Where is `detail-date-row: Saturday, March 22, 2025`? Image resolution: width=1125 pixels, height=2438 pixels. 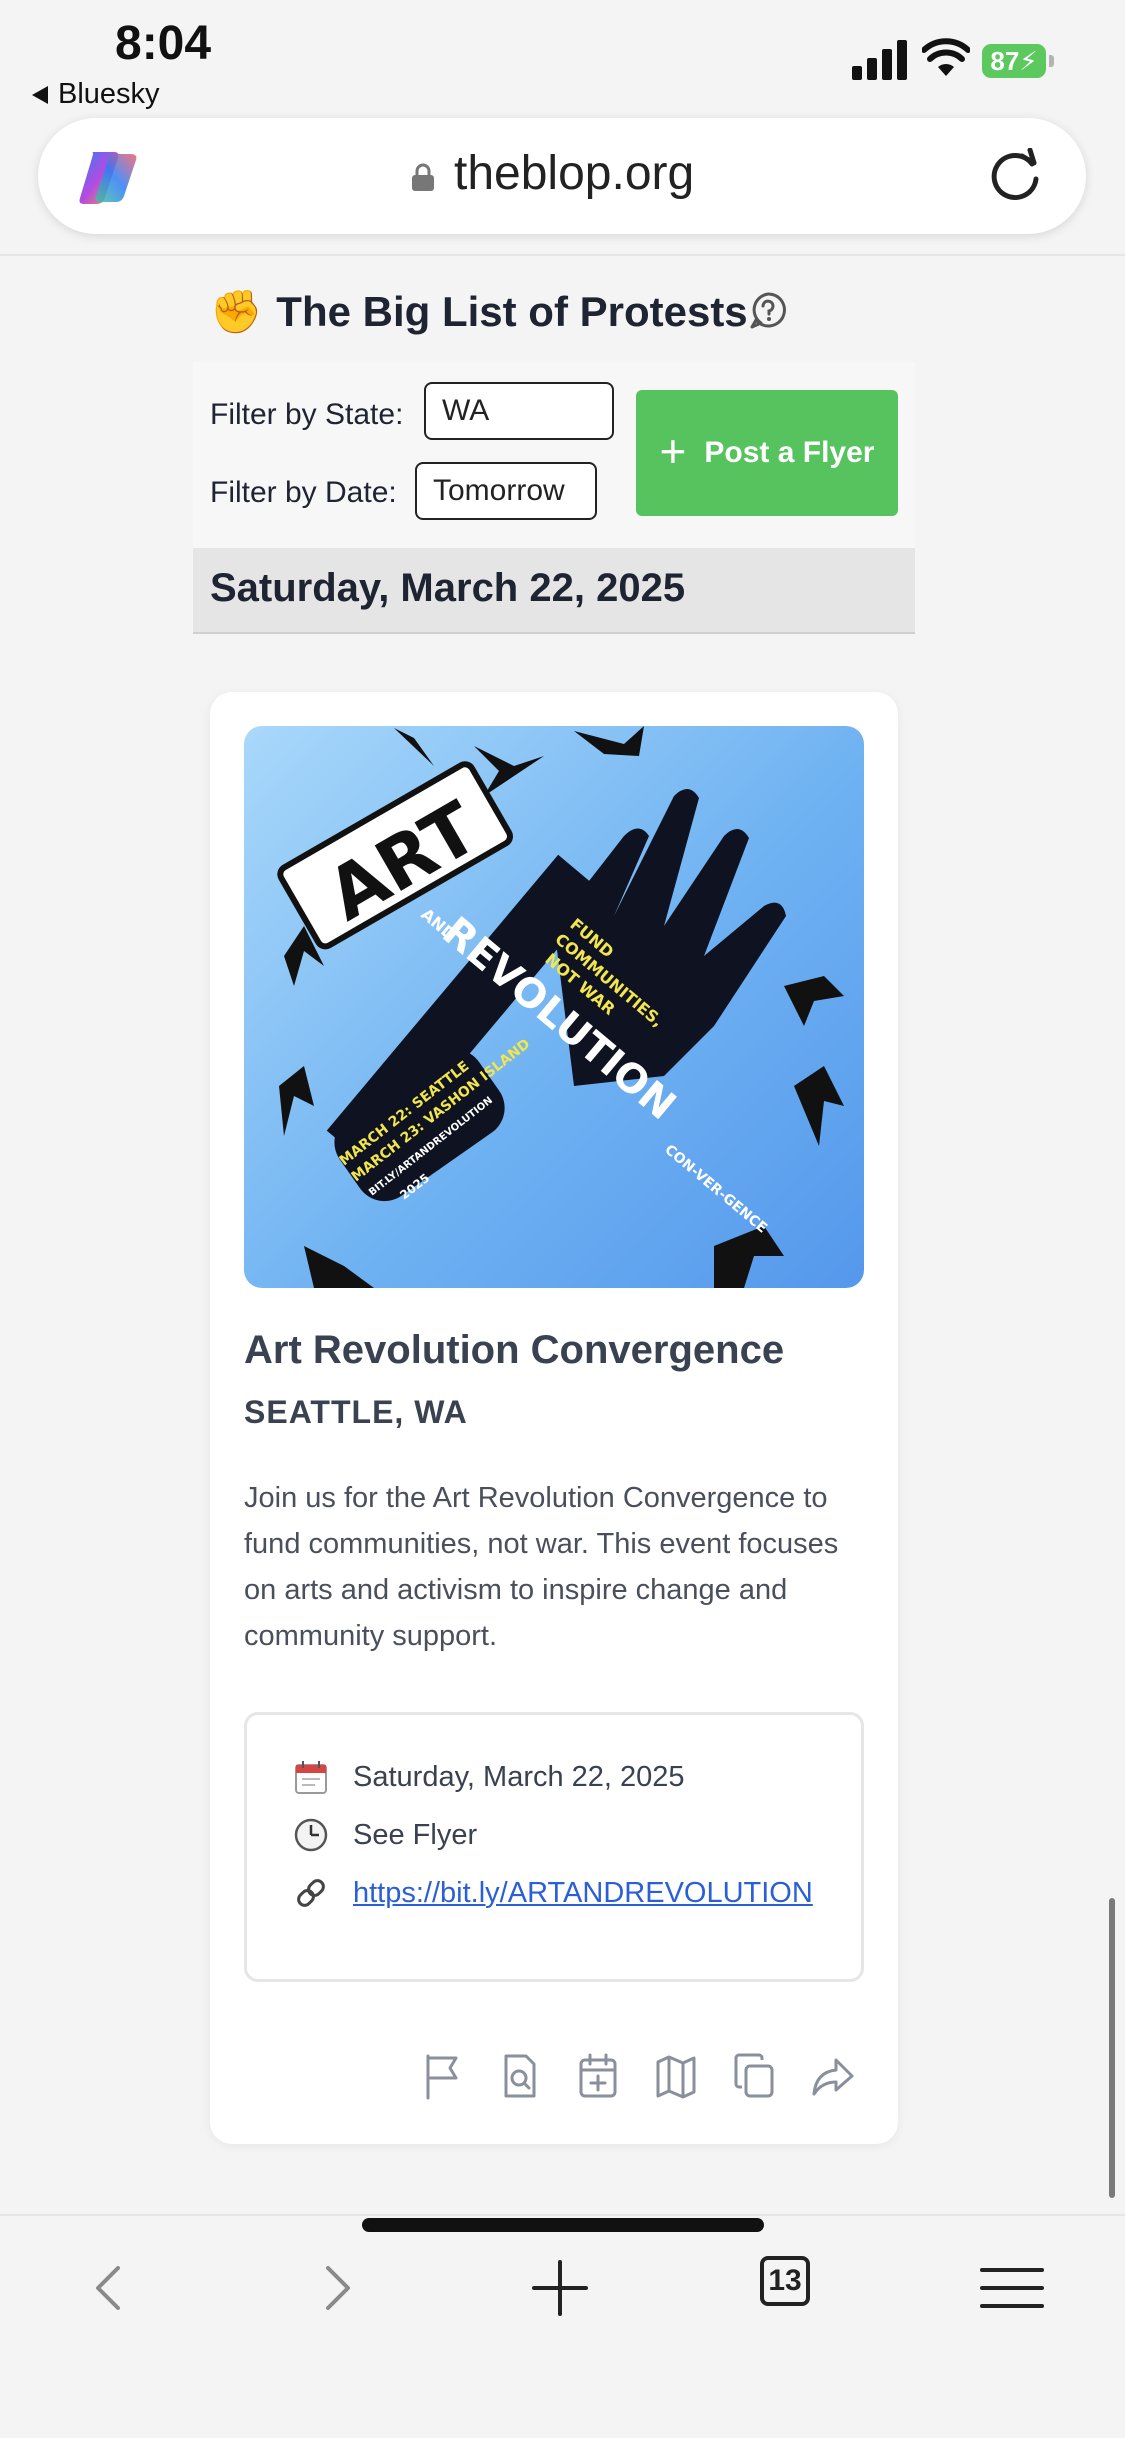 detail-date-row: Saturday, March 22, 2025 is located at coordinates (488, 1777).